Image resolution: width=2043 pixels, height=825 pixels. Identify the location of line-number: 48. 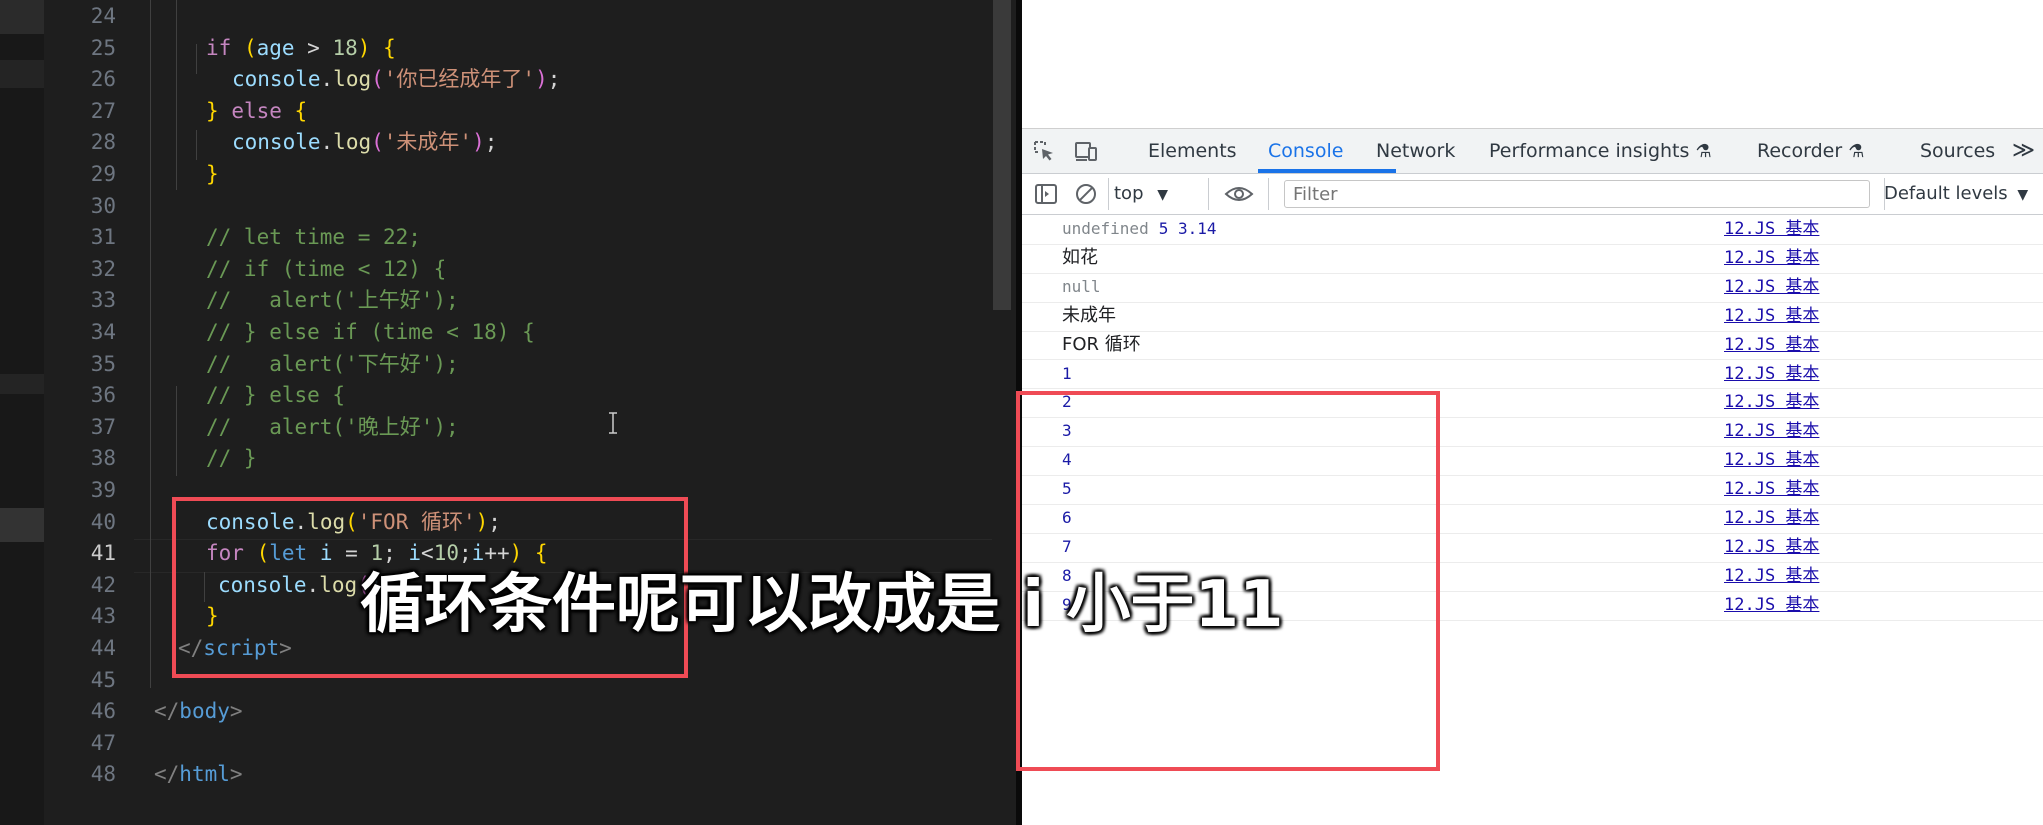
(103, 774).